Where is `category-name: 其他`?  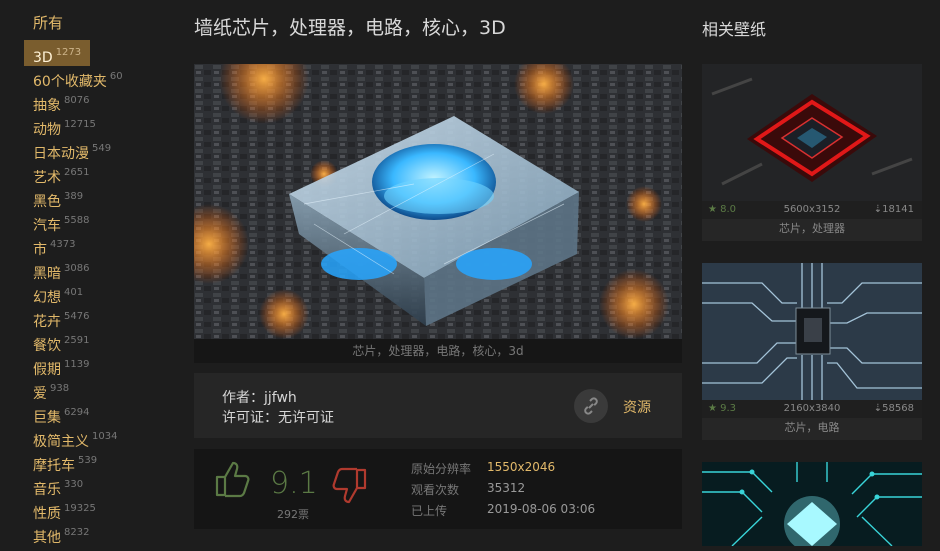
category-name: 其他 is located at coordinates (47, 538).